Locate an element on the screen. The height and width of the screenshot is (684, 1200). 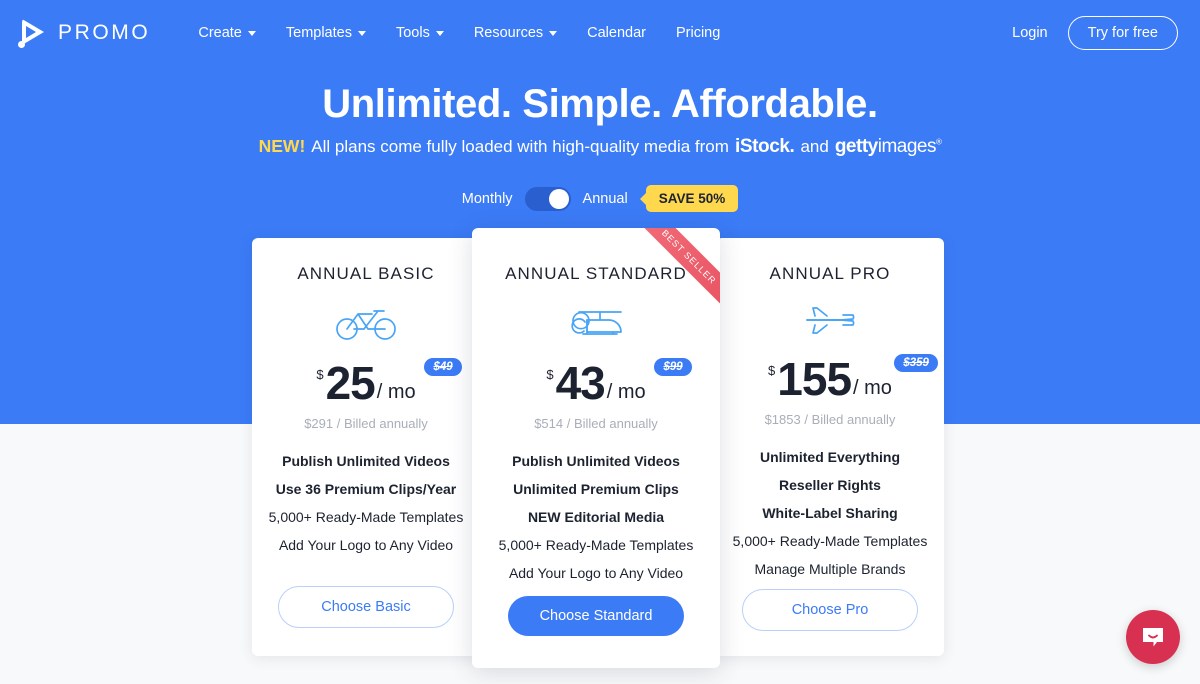
choose-basic-button: Choose Basic is located at coordinates (366, 607).